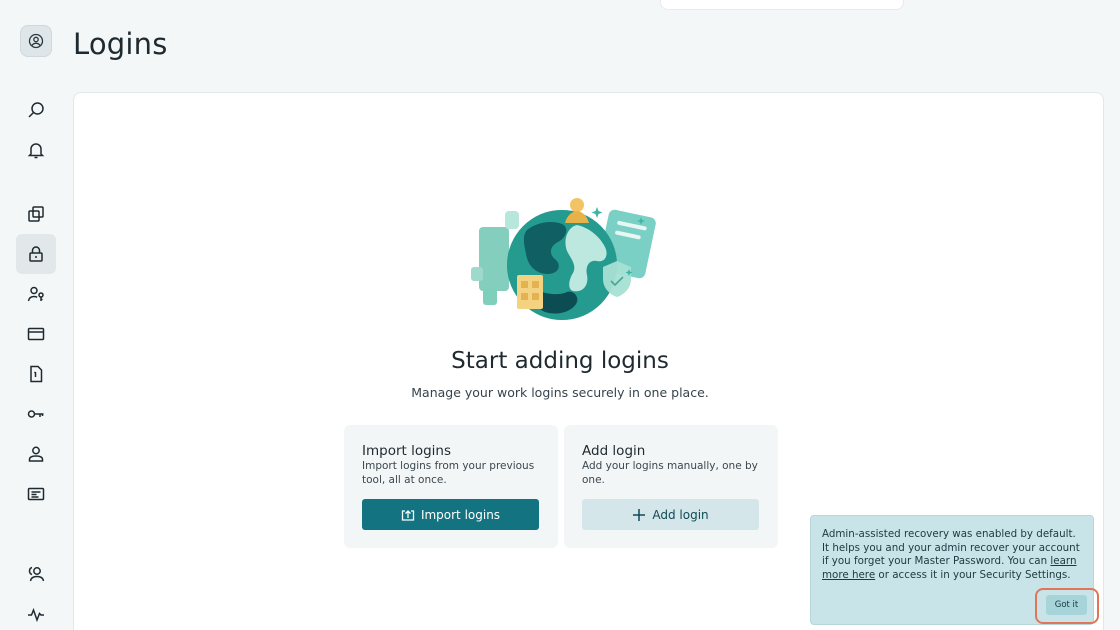 The height and width of the screenshot is (630, 1120). I want to click on top-bar-remnant, so click(782, 5).